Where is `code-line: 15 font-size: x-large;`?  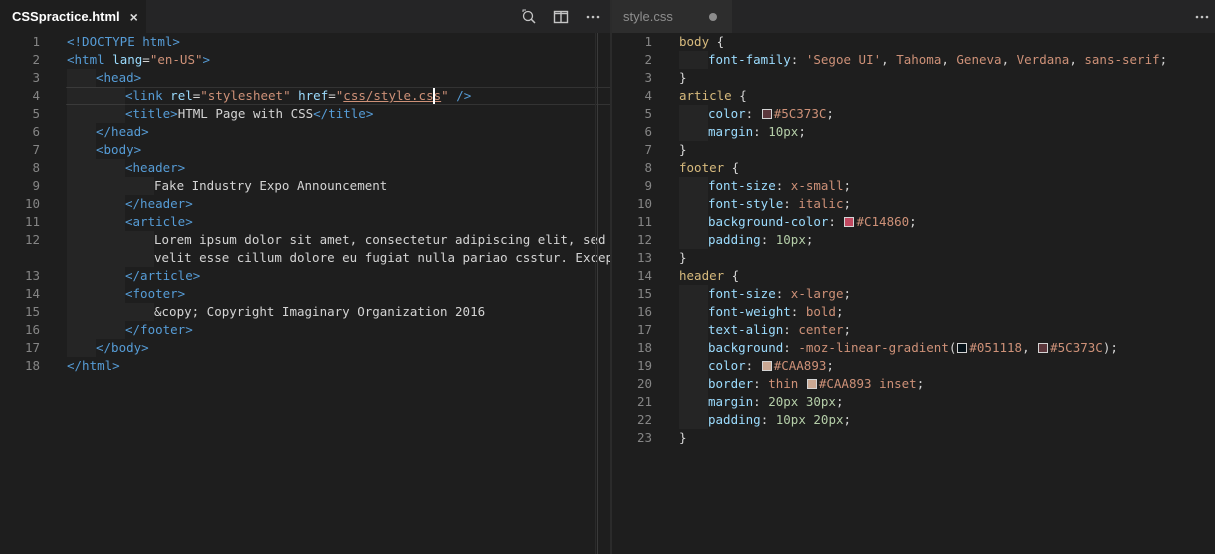
code-line: 15 font-size: x-large; is located at coordinates (913, 294).